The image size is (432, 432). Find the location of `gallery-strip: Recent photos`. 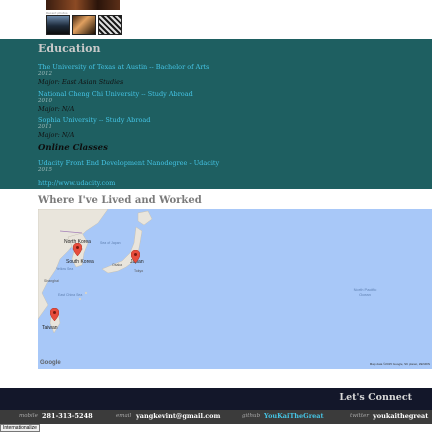

gallery-strip: Recent photos is located at coordinates (216, 20).